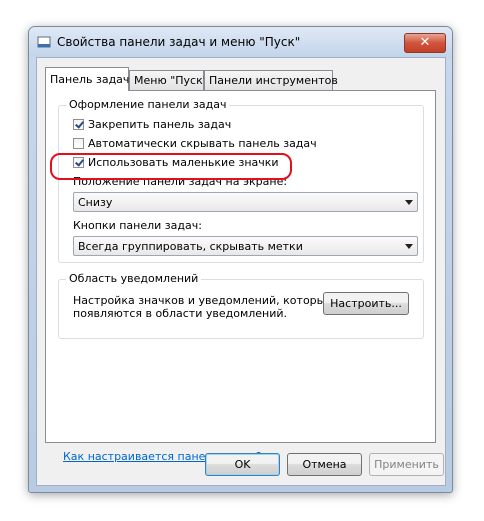  I want to click on close-button: ✕, so click(425, 43).